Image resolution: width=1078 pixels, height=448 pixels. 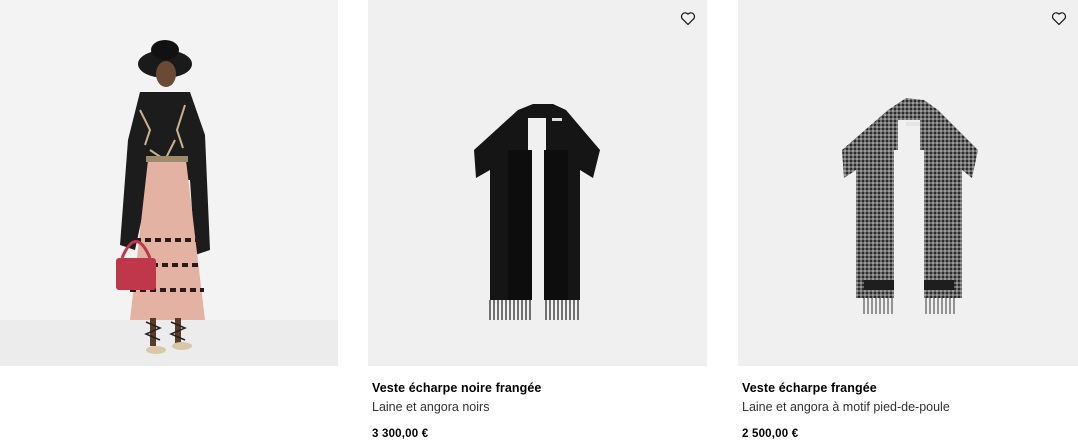 I want to click on houndstooth-fringed-scarf-jacket-image, so click(x=910, y=206).